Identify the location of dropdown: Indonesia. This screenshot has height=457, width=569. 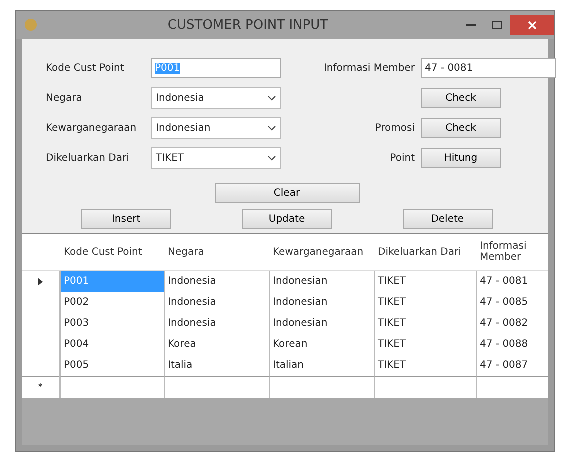
(216, 98).